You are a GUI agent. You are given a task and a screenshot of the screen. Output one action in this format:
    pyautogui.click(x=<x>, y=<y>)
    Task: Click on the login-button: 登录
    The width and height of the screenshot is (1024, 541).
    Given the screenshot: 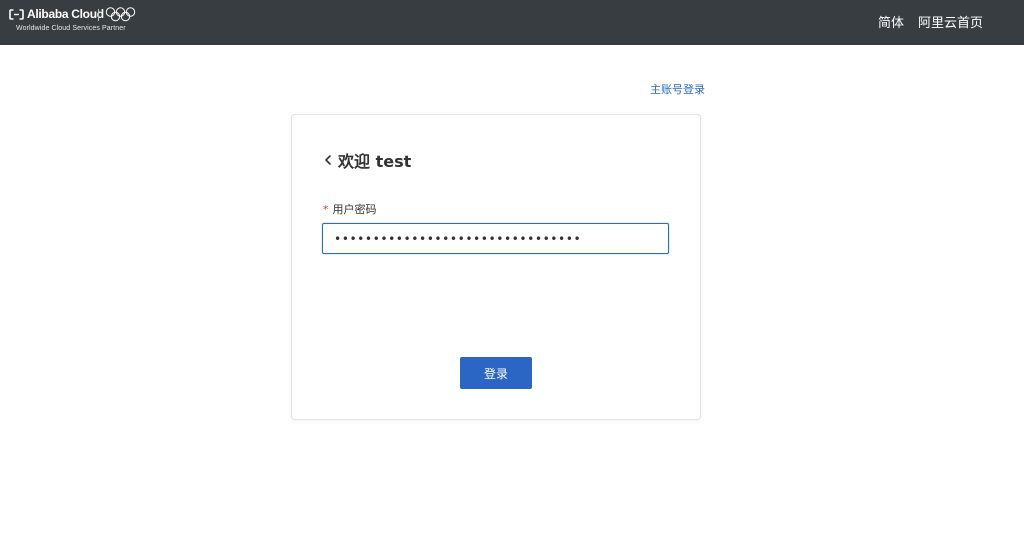 What is the action you would take?
    pyautogui.click(x=496, y=373)
    